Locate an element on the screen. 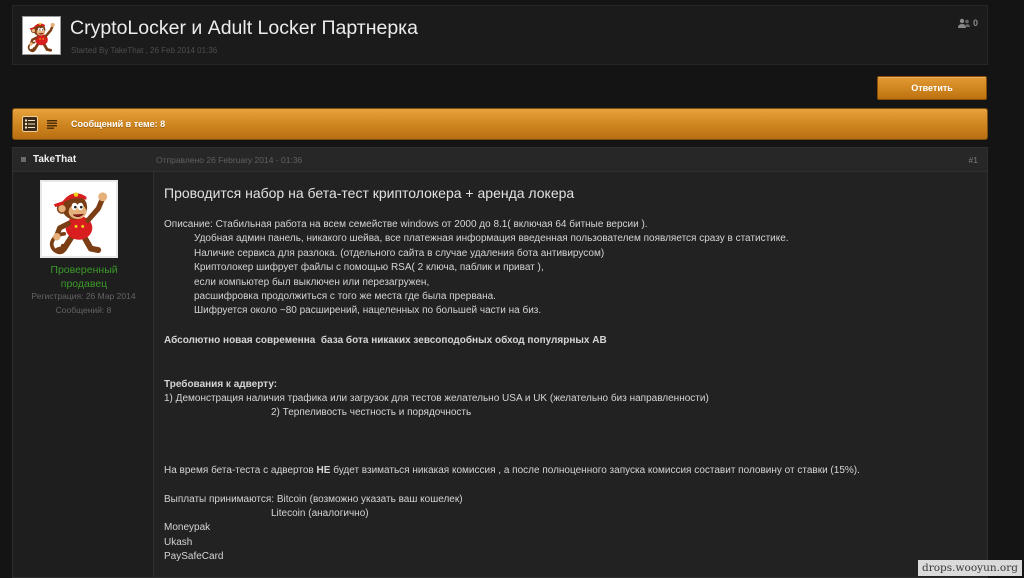 This screenshot has height=578, width=1024. watermark: drops.wooyun.org is located at coordinates (970, 568).